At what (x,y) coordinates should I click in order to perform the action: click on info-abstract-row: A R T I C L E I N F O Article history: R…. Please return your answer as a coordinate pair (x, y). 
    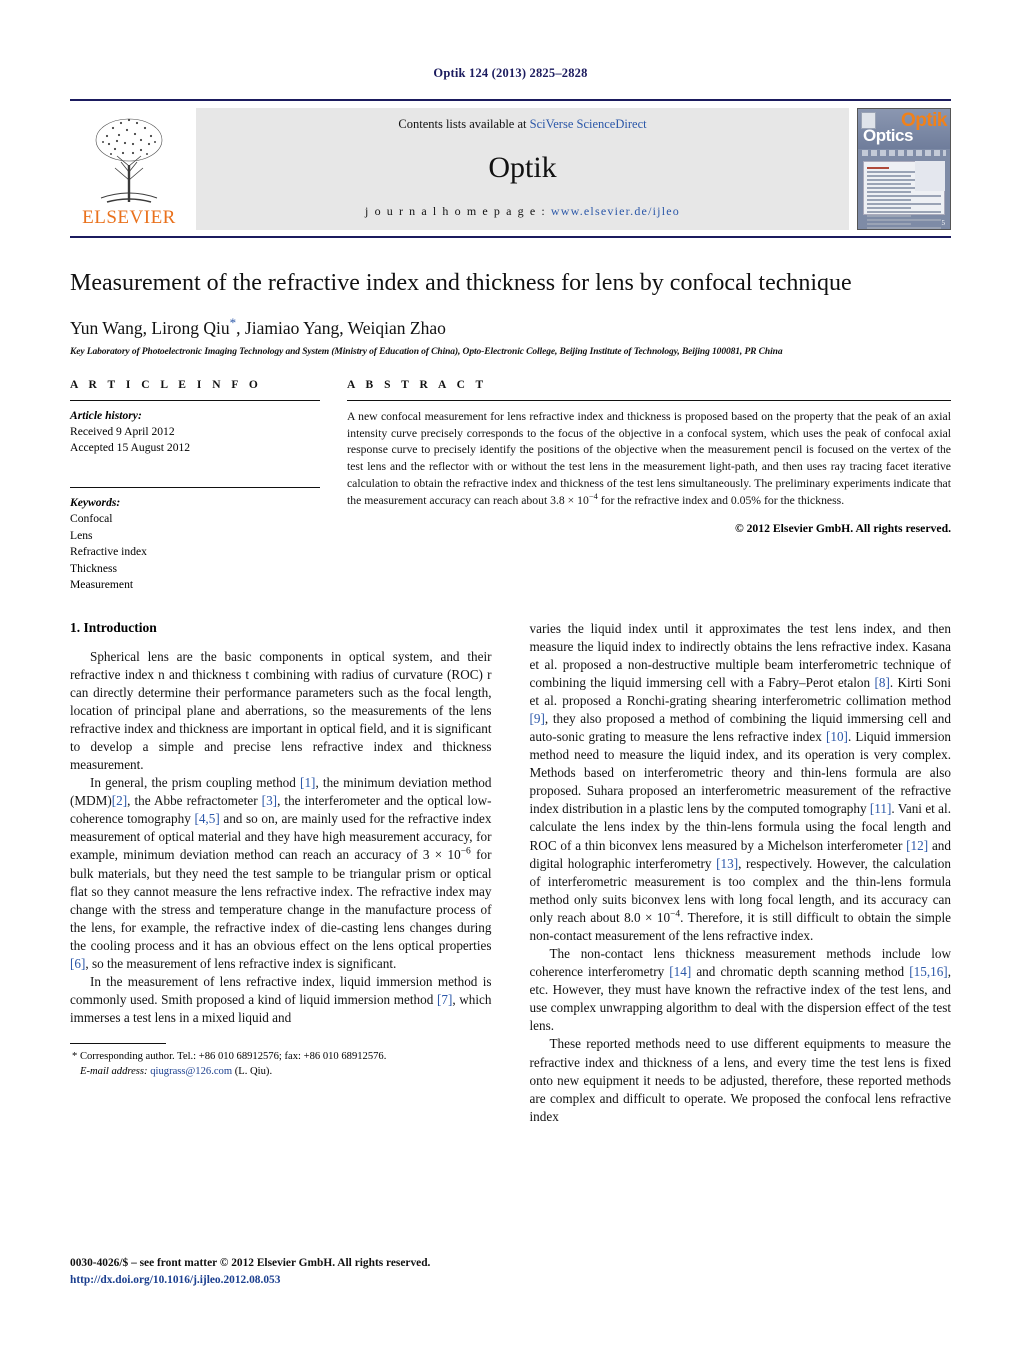
    Looking at the image, I should click on (510, 486).